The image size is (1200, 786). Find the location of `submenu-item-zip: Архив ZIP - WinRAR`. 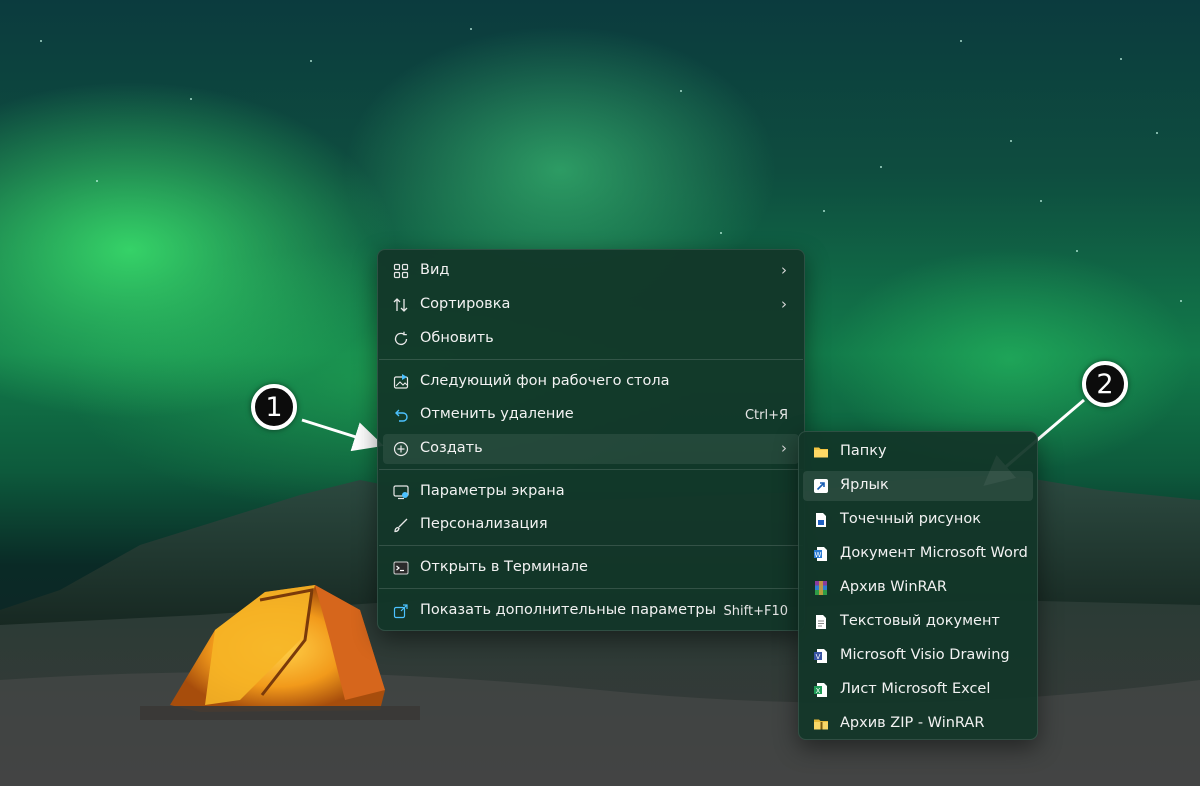

submenu-item-zip: Архив ZIP - WinRAR is located at coordinates (918, 724).